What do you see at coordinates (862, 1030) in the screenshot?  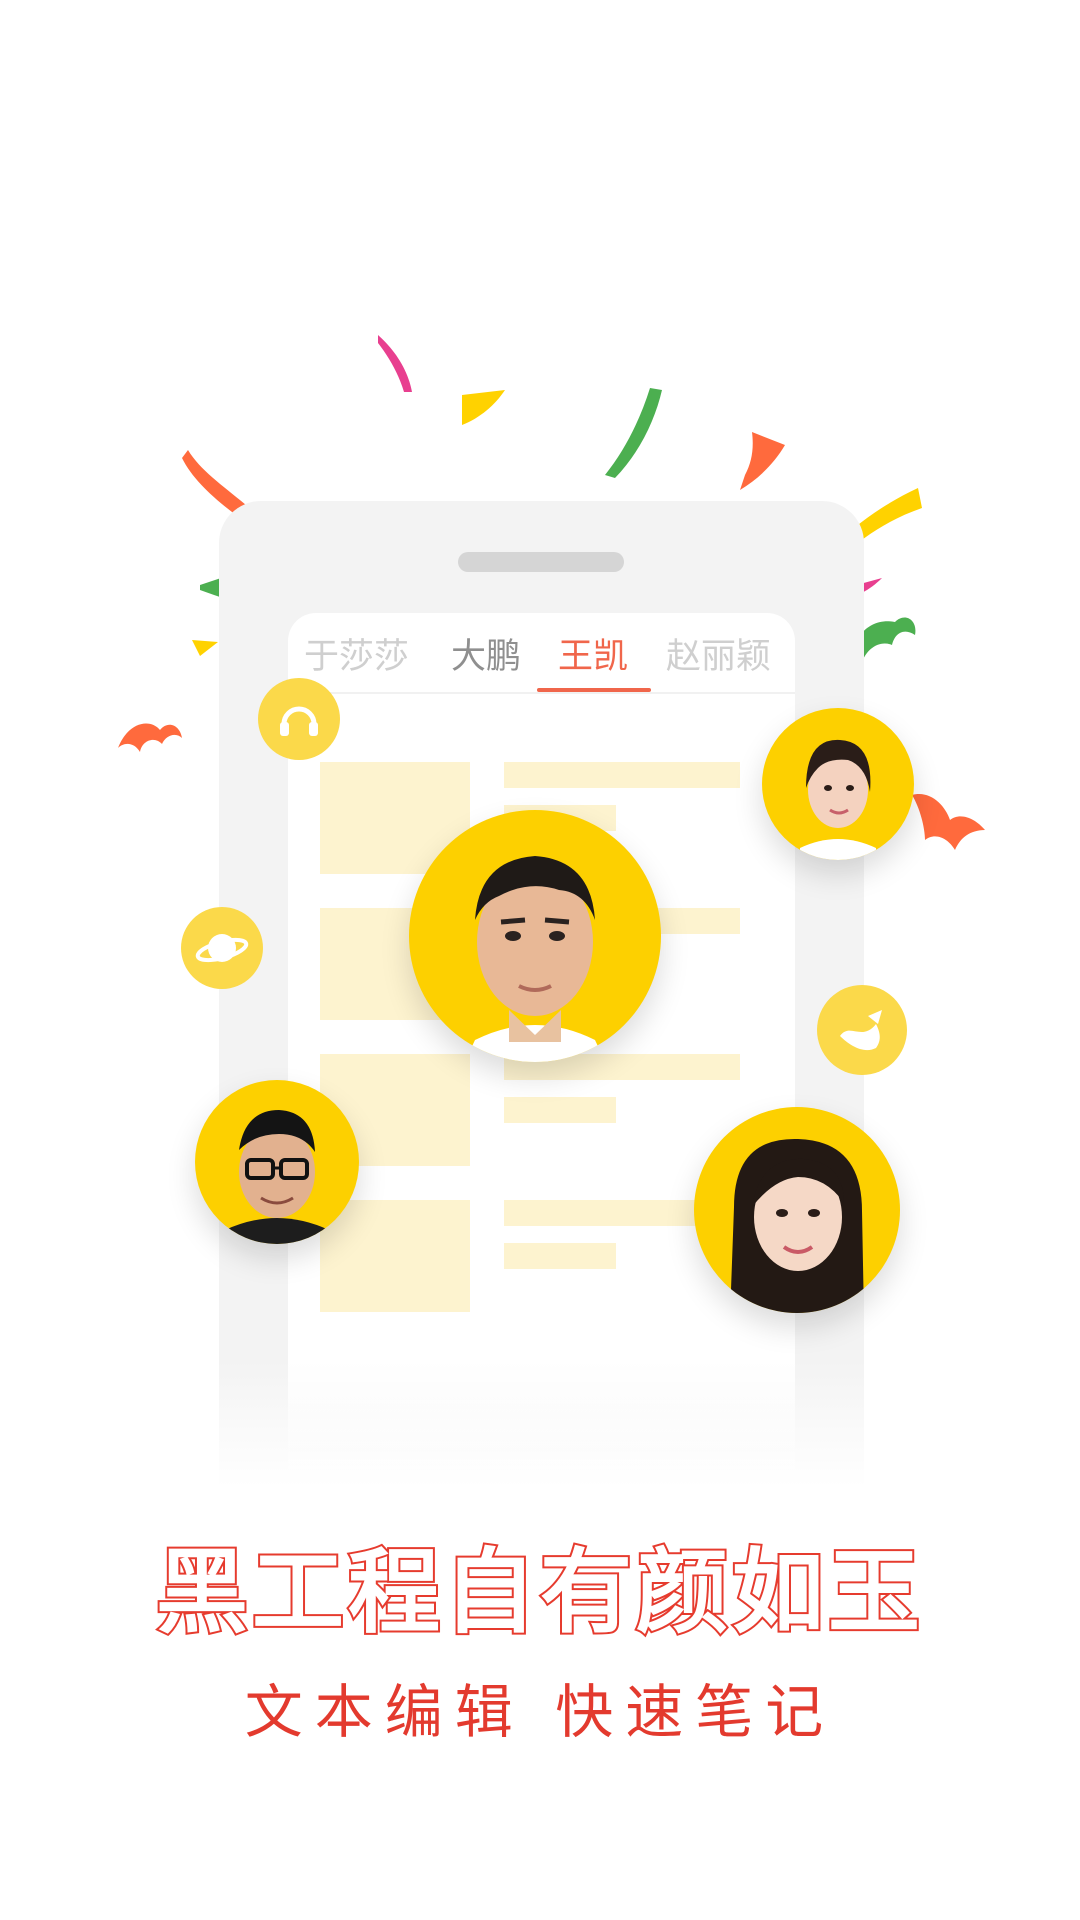 I see `wave-flag-icon` at bounding box center [862, 1030].